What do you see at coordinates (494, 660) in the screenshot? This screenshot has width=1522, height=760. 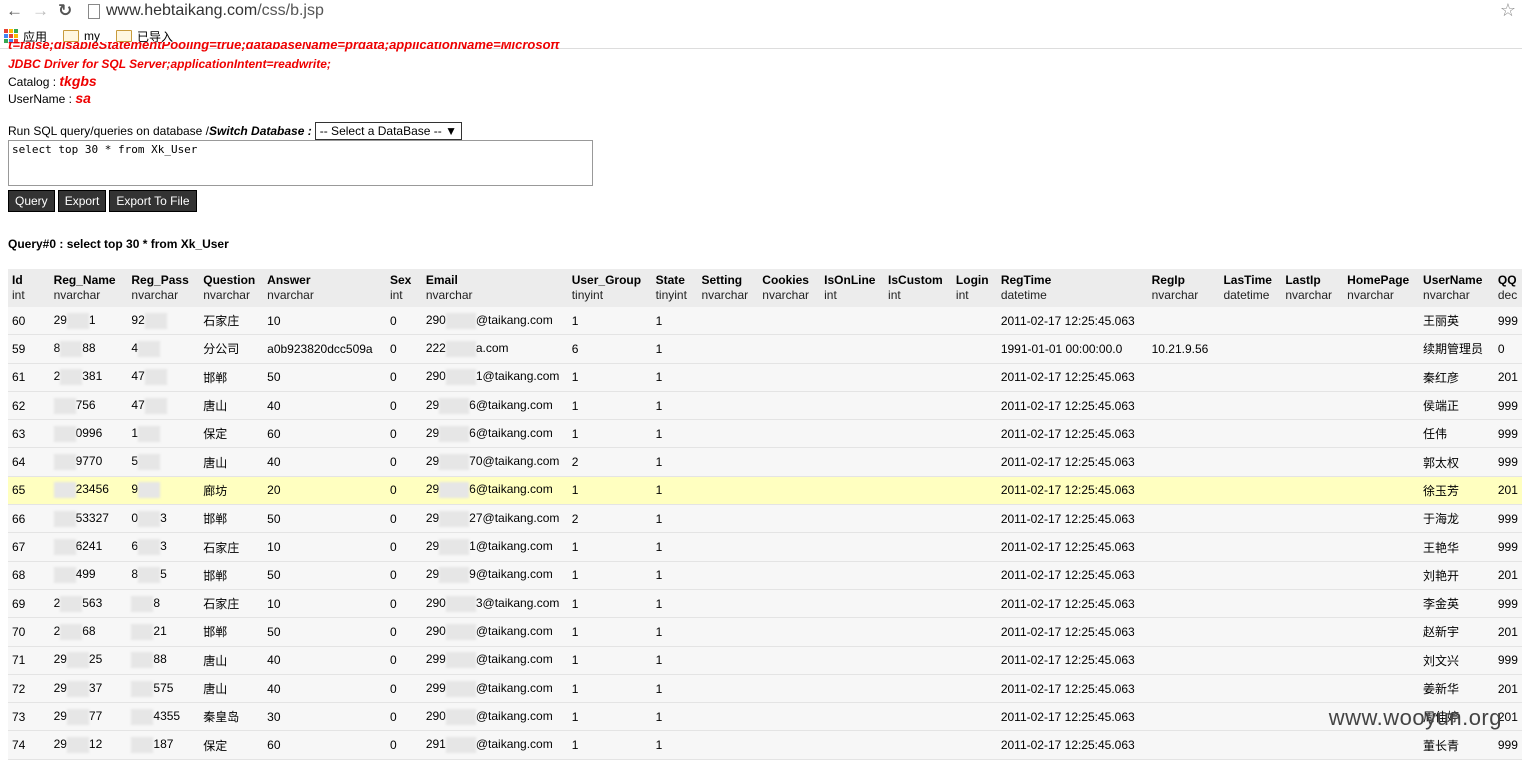 I see `table-cell: 299 @taikang.com` at bounding box center [494, 660].